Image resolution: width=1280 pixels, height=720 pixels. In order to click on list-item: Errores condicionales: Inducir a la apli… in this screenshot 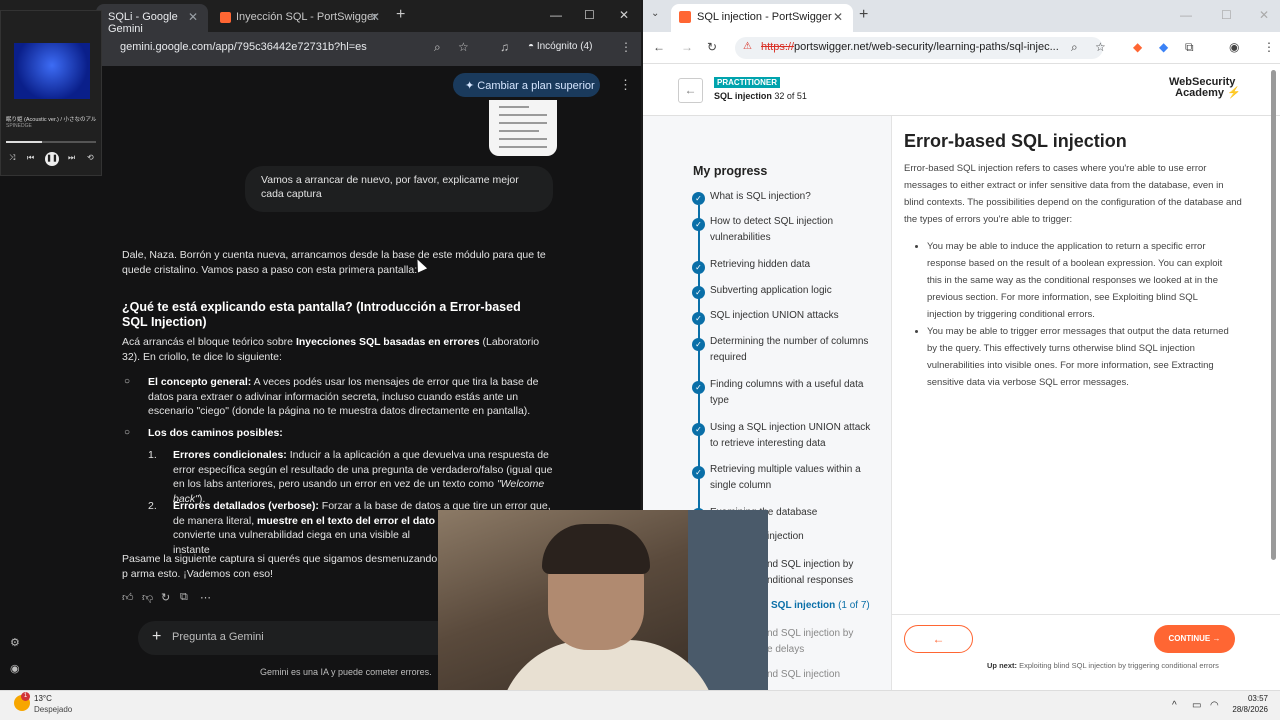, I will do `click(363, 477)`.